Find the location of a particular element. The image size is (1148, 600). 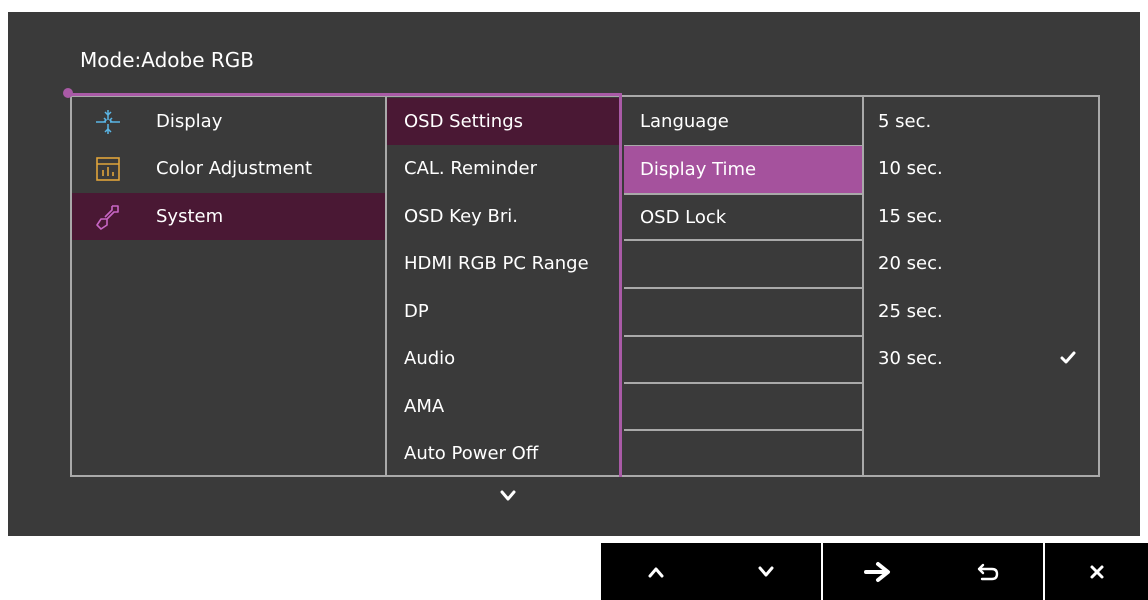

option-label: 25 sec. is located at coordinates (910, 311).